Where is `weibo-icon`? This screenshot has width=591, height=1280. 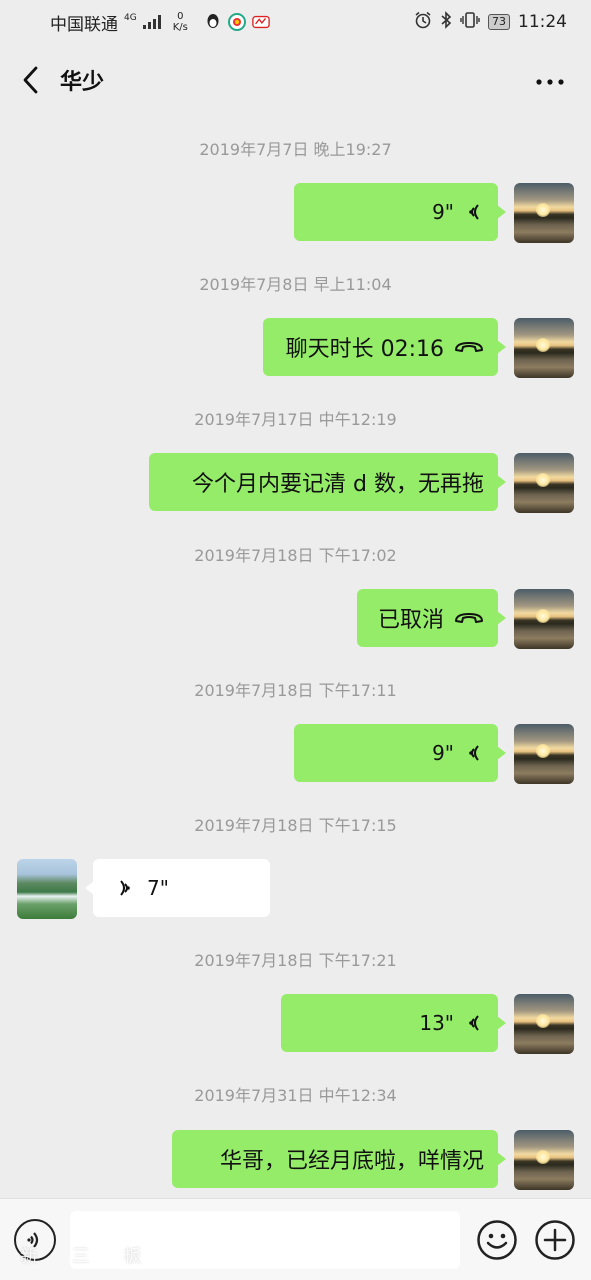 weibo-icon is located at coordinates (261, 22).